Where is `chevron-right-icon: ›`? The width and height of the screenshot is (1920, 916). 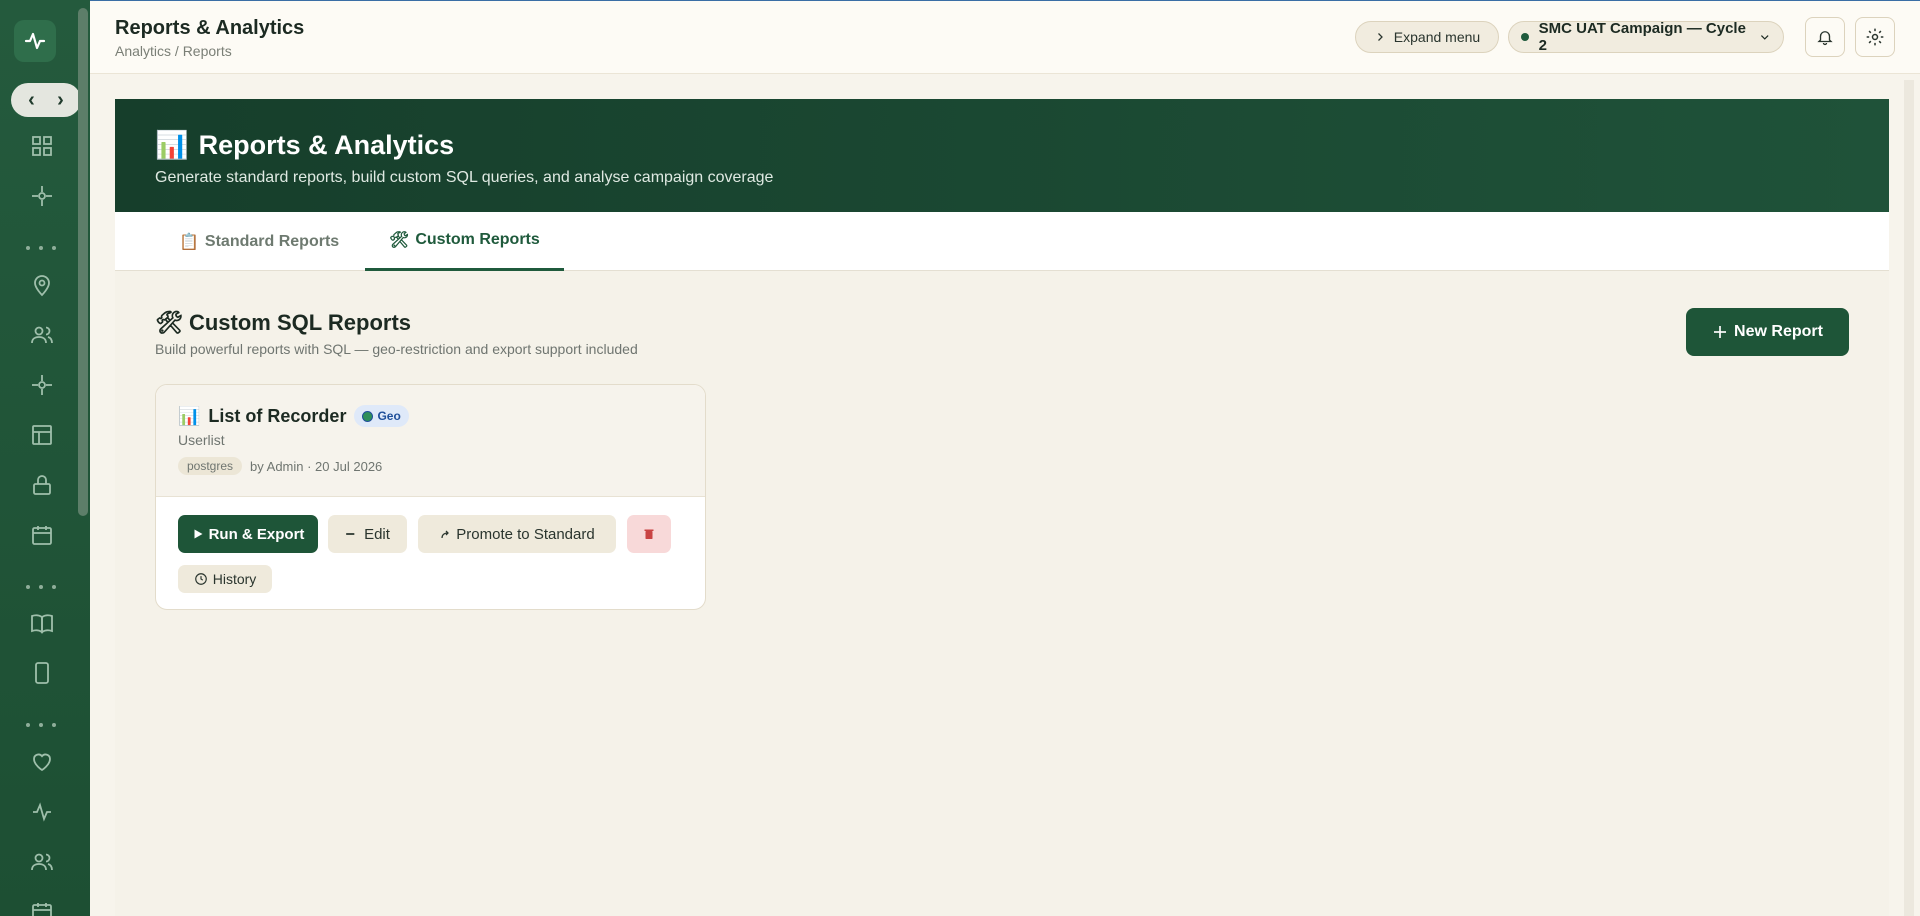
chevron-right-icon: › is located at coordinates (60, 100).